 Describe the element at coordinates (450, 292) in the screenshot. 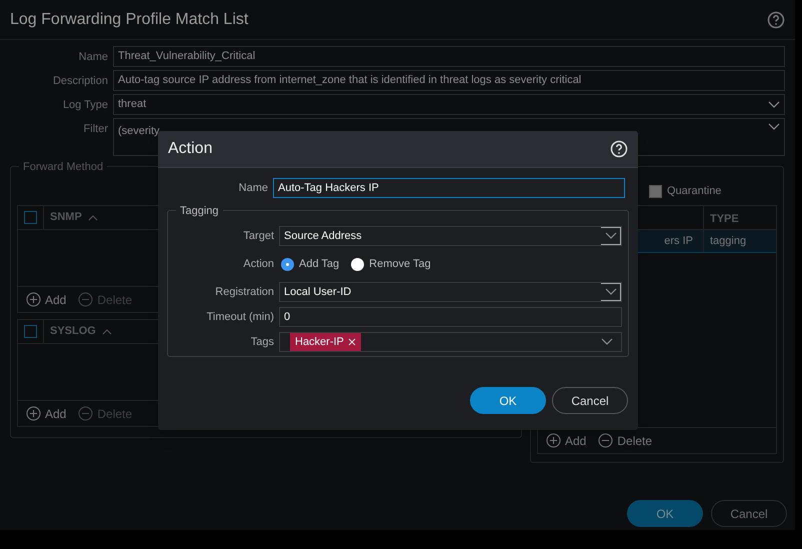

I see `select-field: Local User-ID` at that location.